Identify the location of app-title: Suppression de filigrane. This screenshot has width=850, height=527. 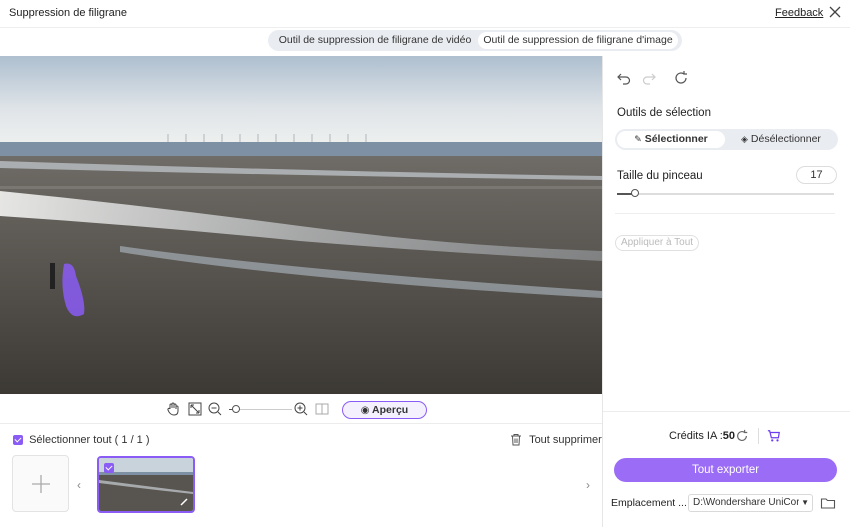
(68, 13).